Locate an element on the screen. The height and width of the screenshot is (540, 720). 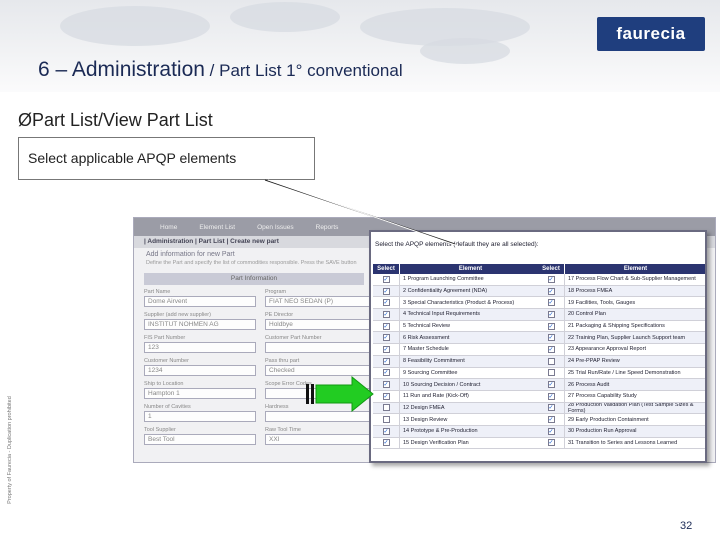
customer-part-number-input is located at coordinates (321, 347).